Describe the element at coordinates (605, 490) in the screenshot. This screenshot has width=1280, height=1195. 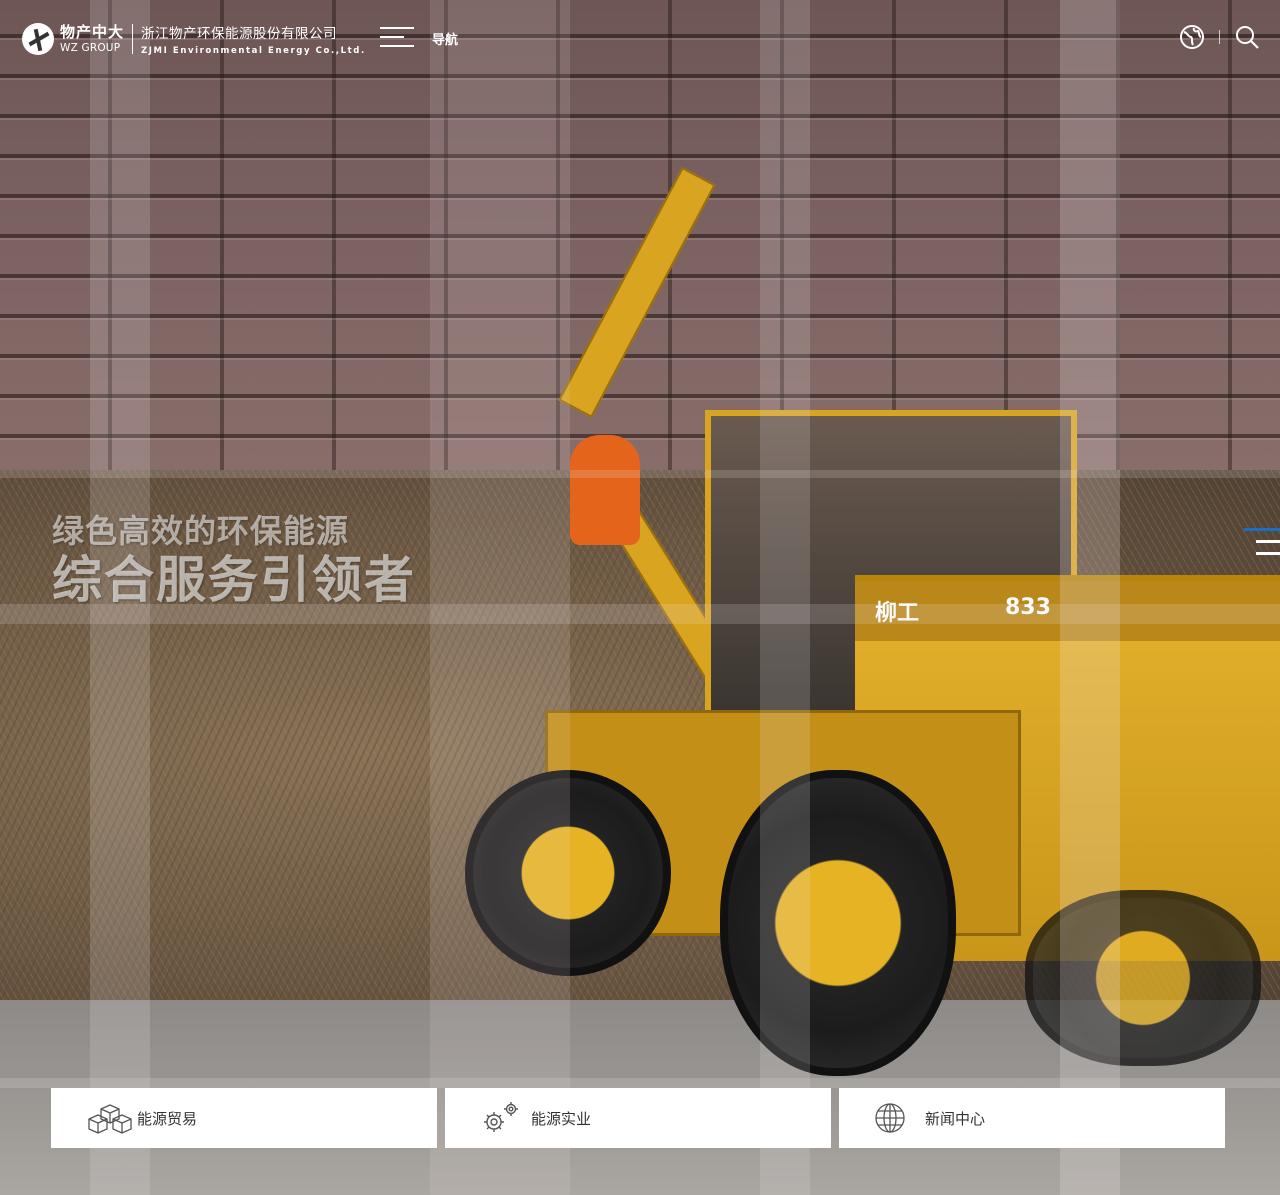
I see `worker-figure` at that location.